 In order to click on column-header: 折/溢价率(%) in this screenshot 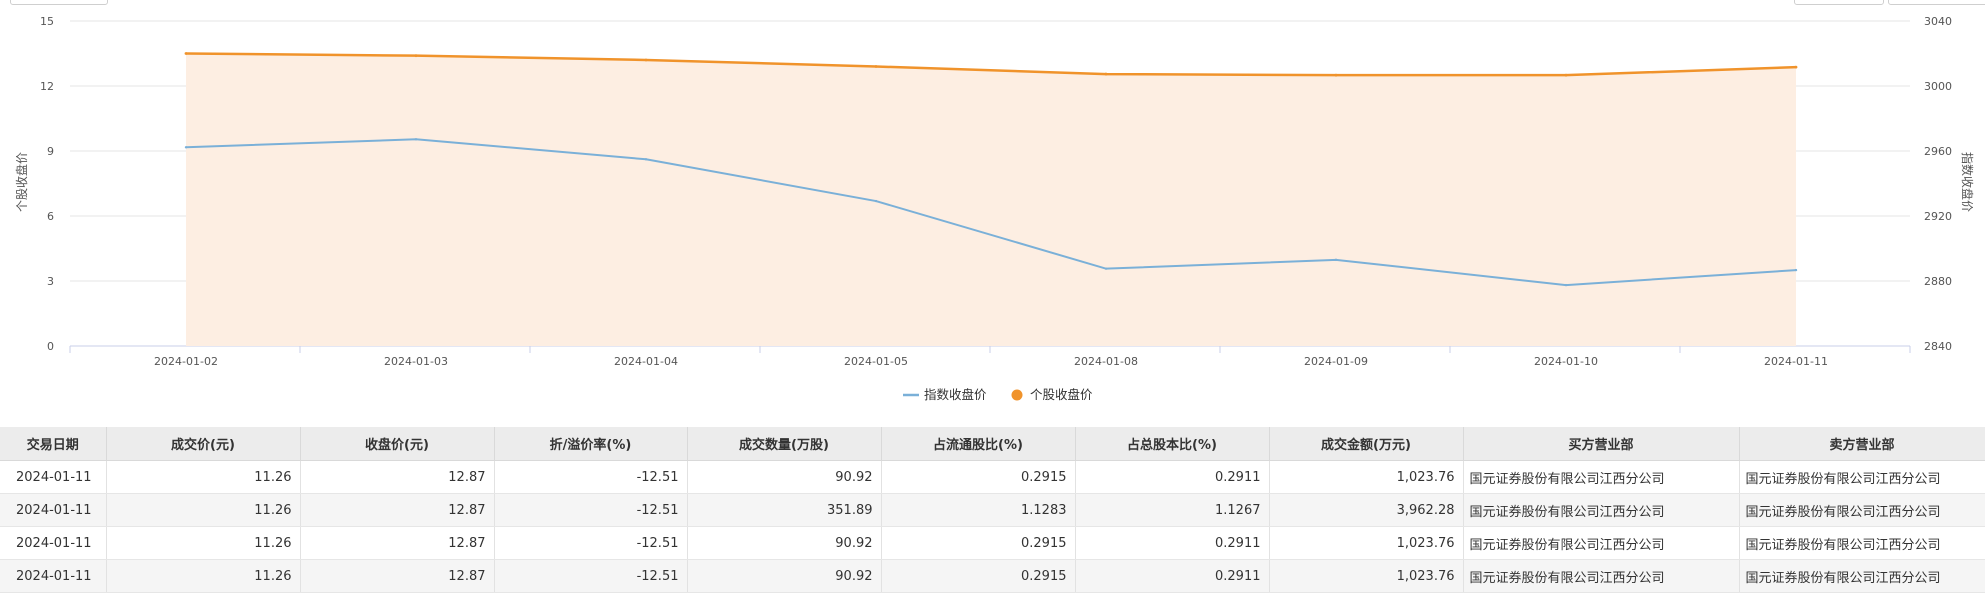, I will do `click(591, 444)`.